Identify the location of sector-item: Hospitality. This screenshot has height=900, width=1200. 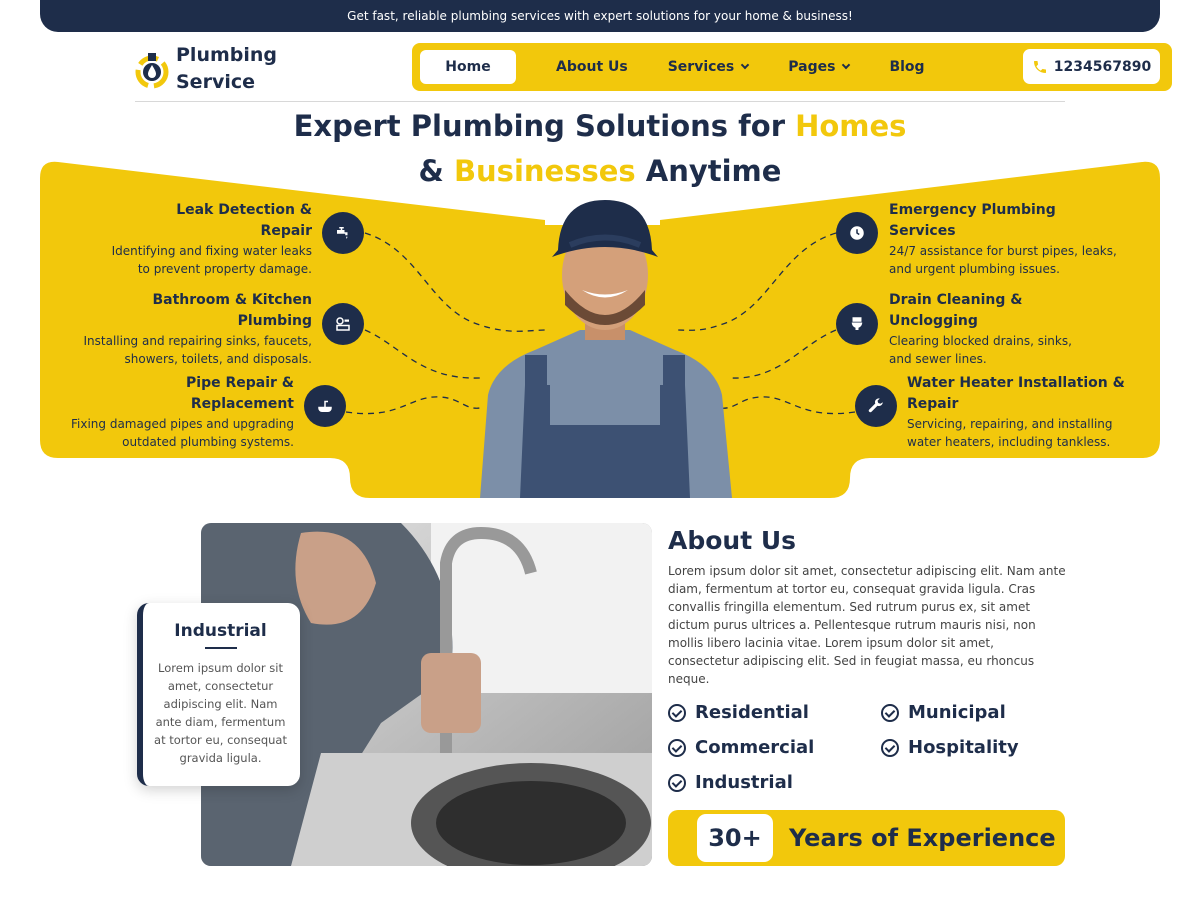
(950, 747).